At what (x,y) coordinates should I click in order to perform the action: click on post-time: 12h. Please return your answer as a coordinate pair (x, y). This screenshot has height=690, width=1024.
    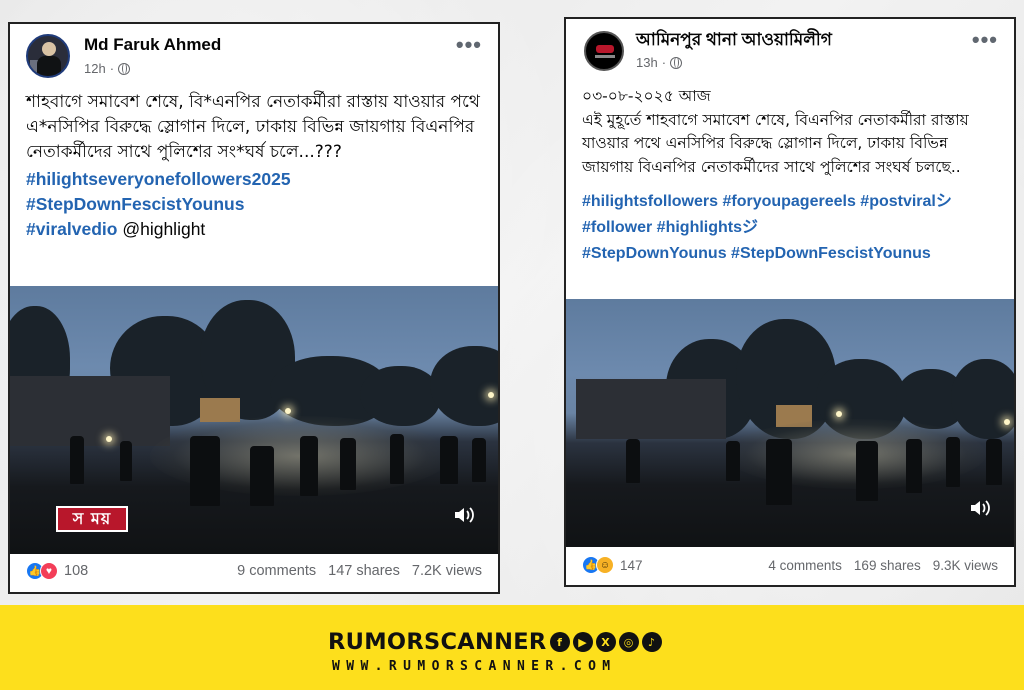
    Looking at the image, I should click on (95, 68).